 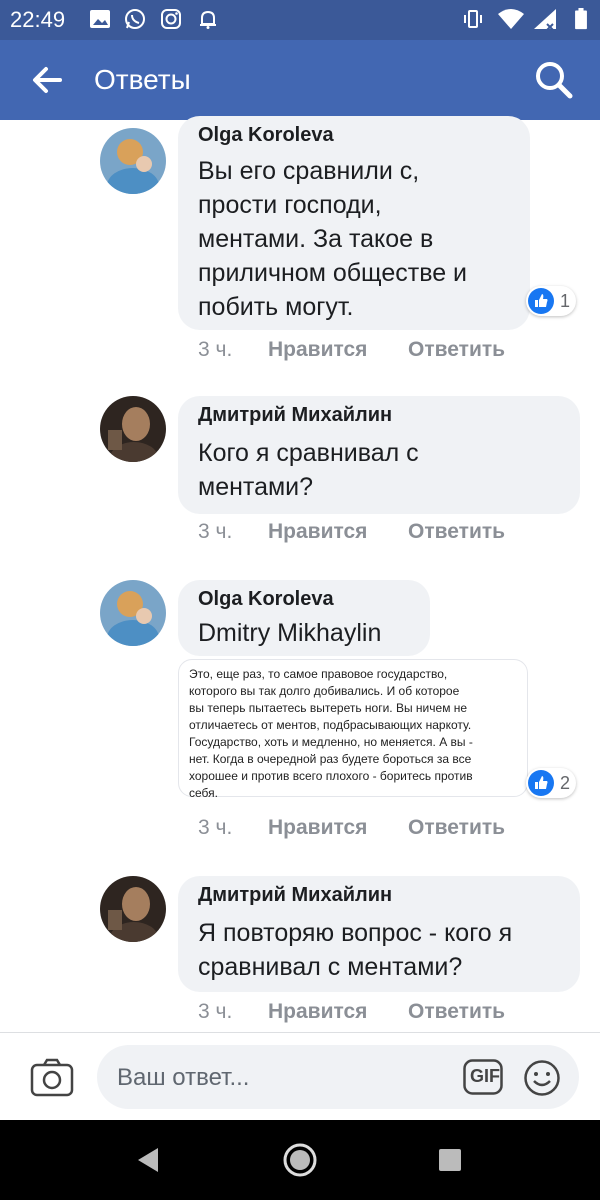 I want to click on recent-square-icon, so click(x=450, y=1160).